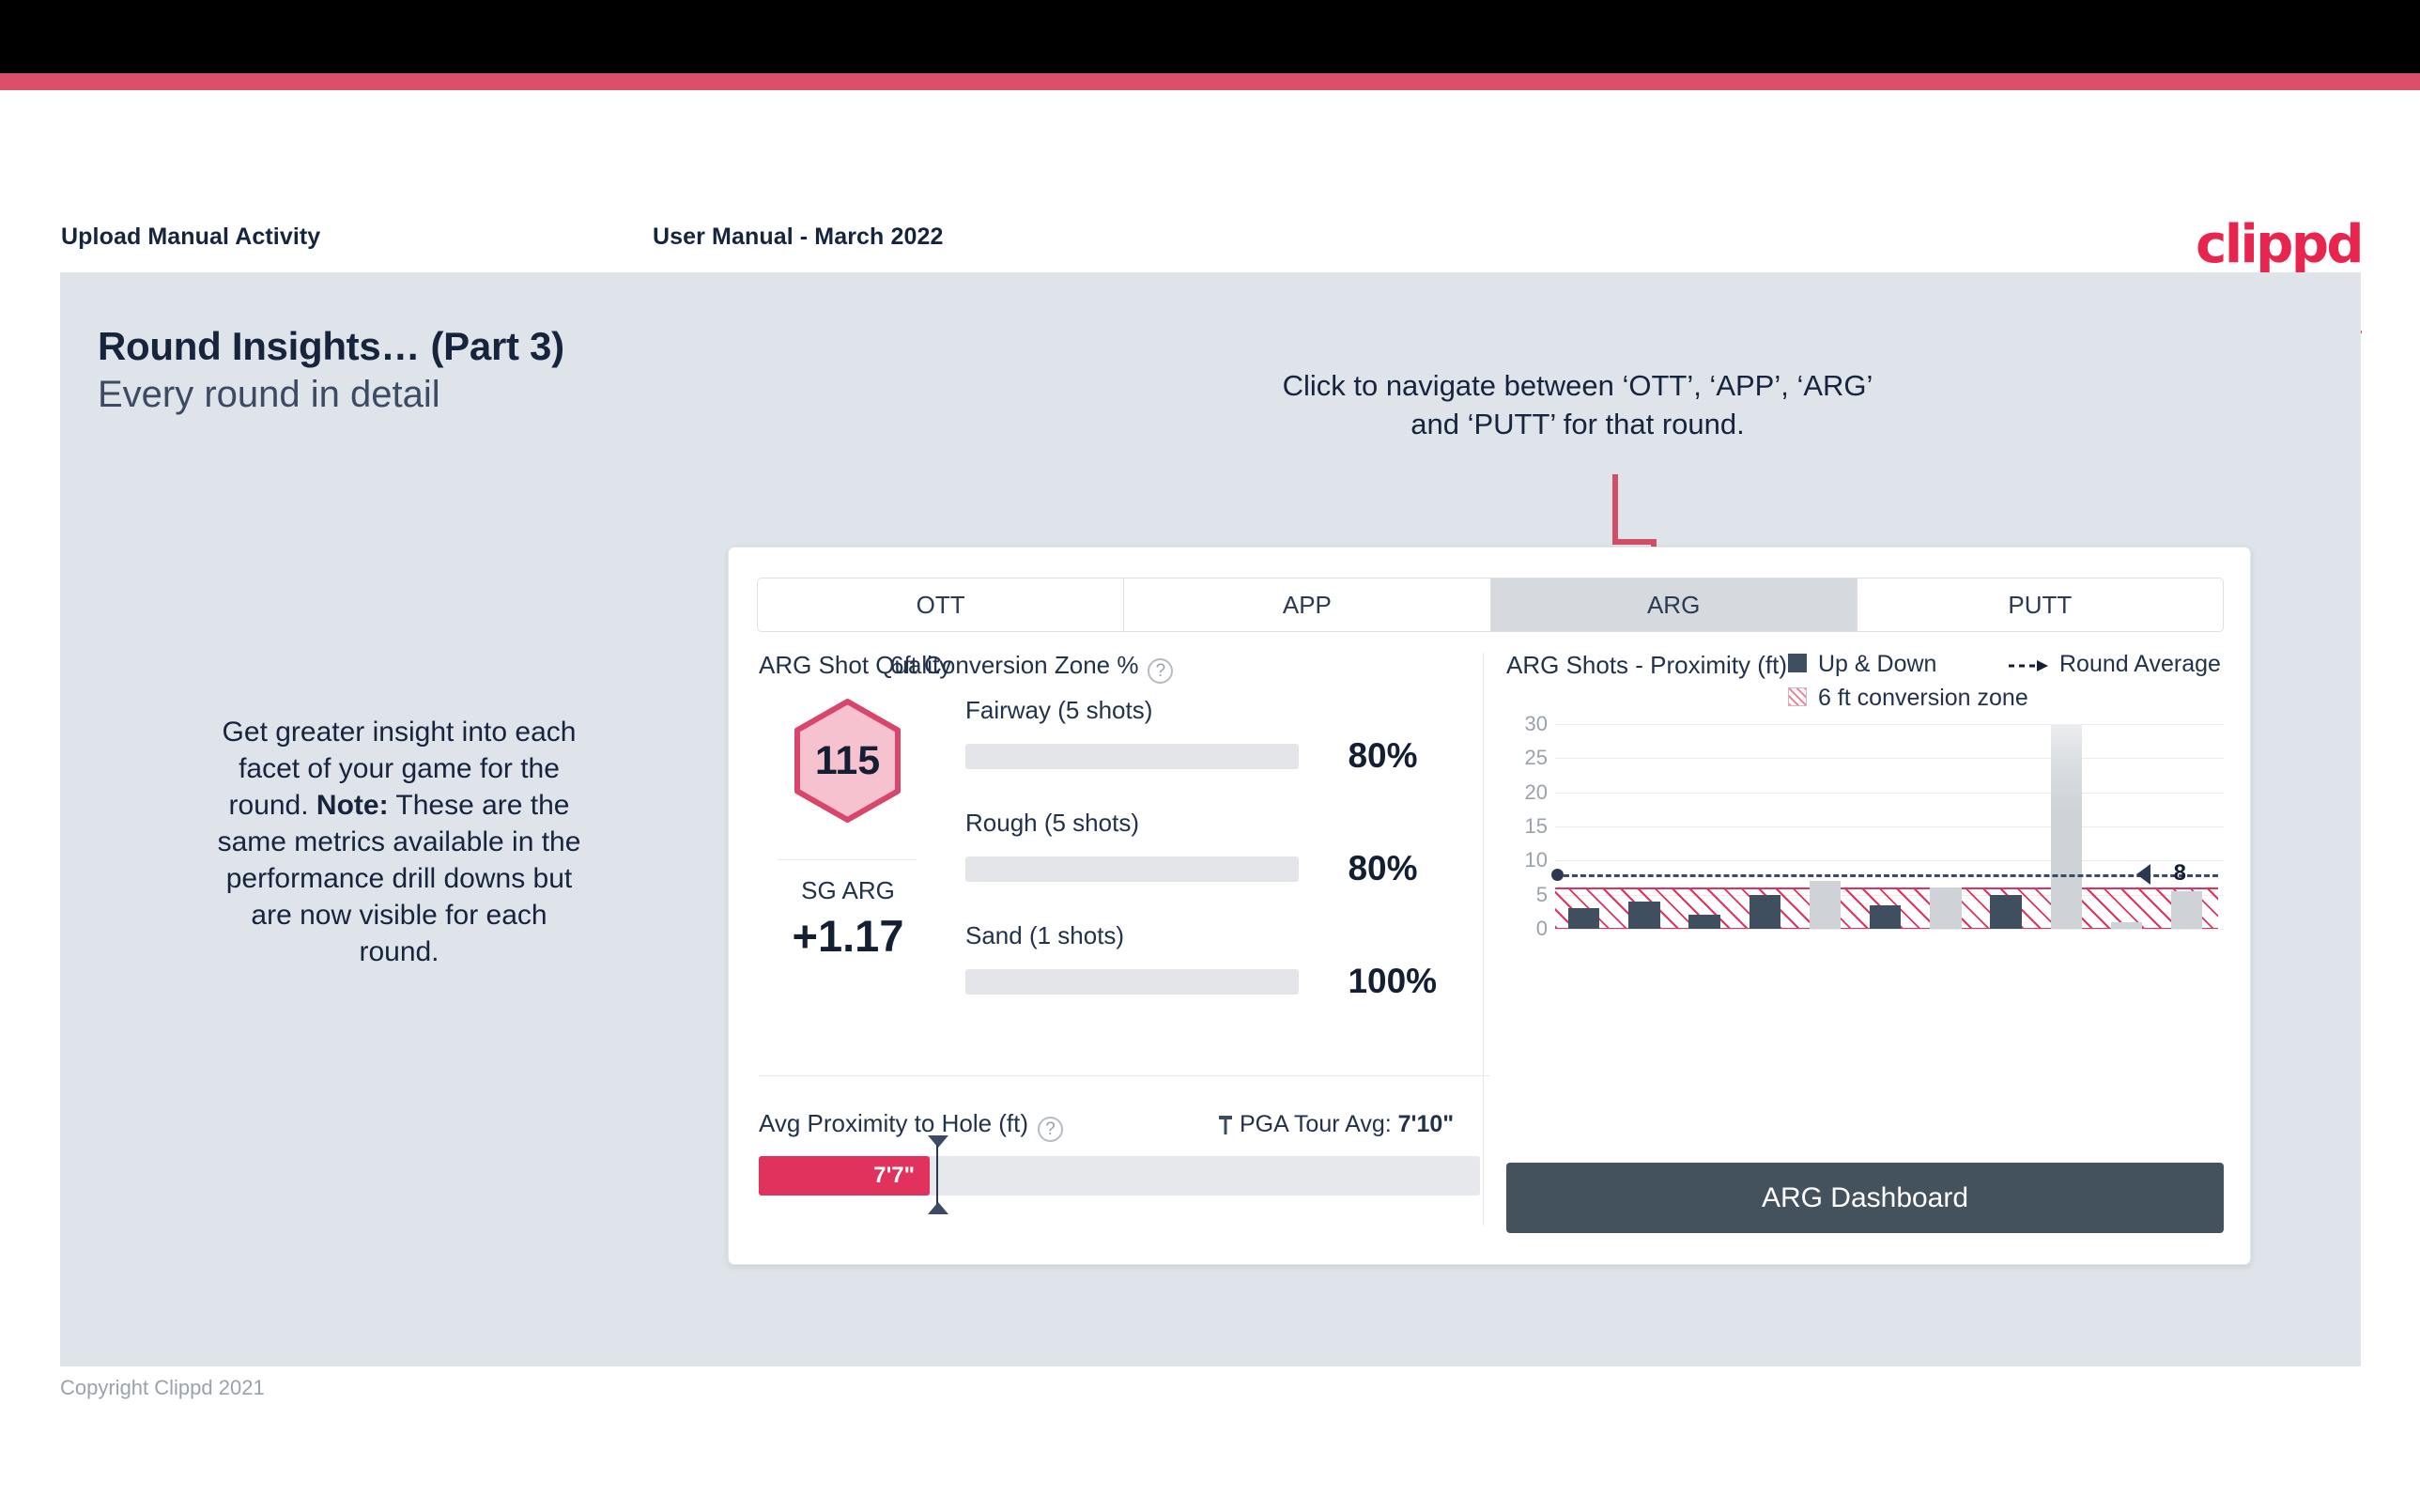 The height and width of the screenshot is (1512, 2420). Describe the element at coordinates (1865, 1198) in the screenshot. I see `arg-dashboard-button: ARG Dashboard` at that location.